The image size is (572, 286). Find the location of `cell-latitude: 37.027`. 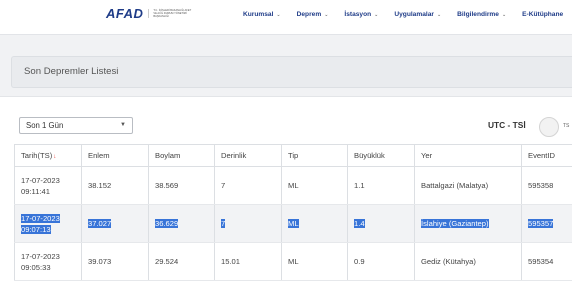

cell-latitude: 37.027 is located at coordinates (115, 223).